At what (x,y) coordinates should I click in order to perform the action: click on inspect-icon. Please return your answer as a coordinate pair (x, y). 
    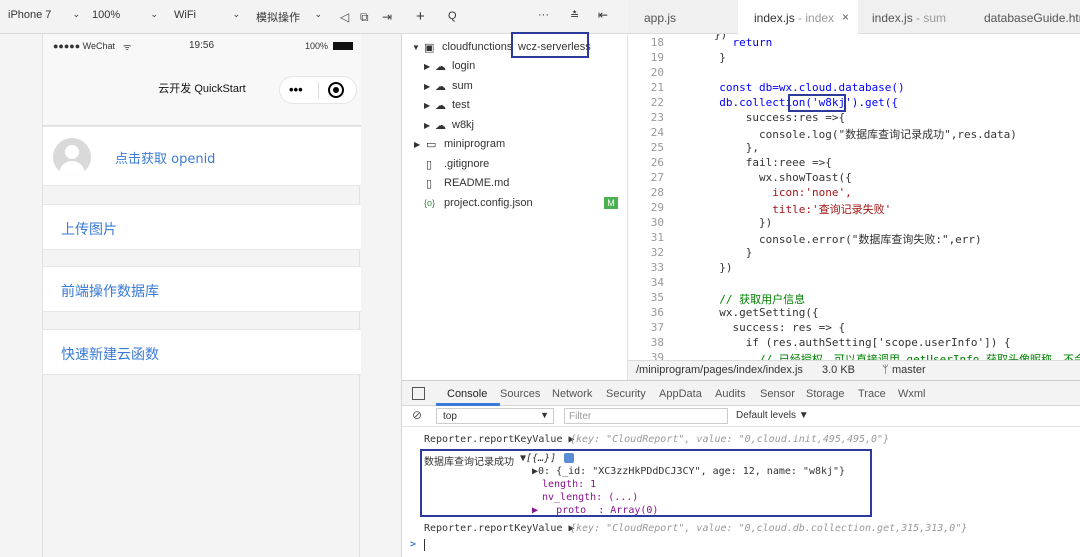
    Looking at the image, I should click on (418, 393).